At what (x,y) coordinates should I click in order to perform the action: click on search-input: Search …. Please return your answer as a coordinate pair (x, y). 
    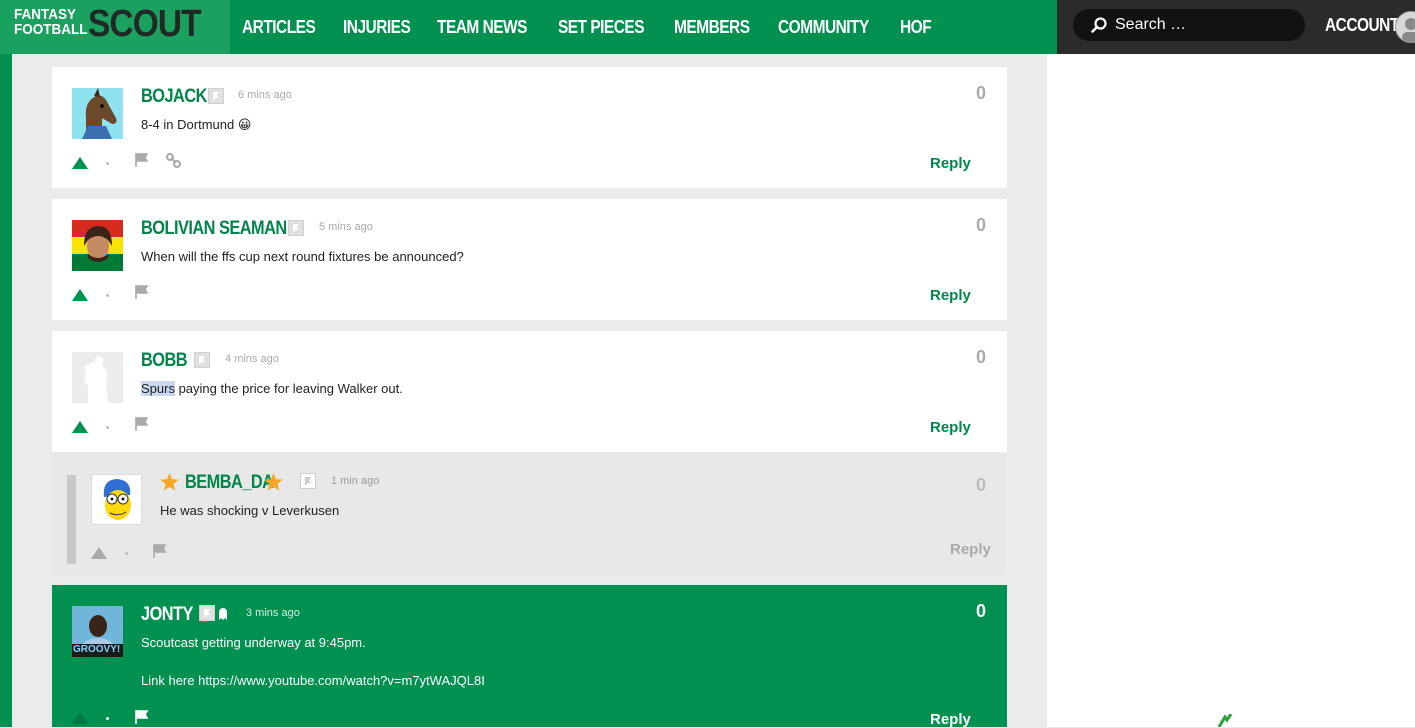
    Looking at the image, I should click on (1189, 25).